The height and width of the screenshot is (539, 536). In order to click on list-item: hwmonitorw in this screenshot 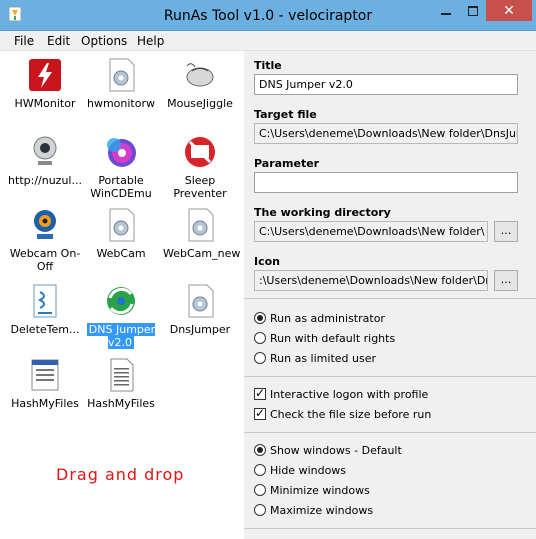, I will do `click(121, 83)`.